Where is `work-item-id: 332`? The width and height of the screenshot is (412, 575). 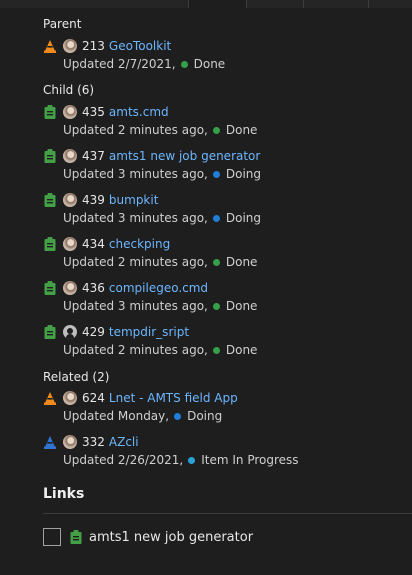 work-item-id: 332 is located at coordinates (93, 442).